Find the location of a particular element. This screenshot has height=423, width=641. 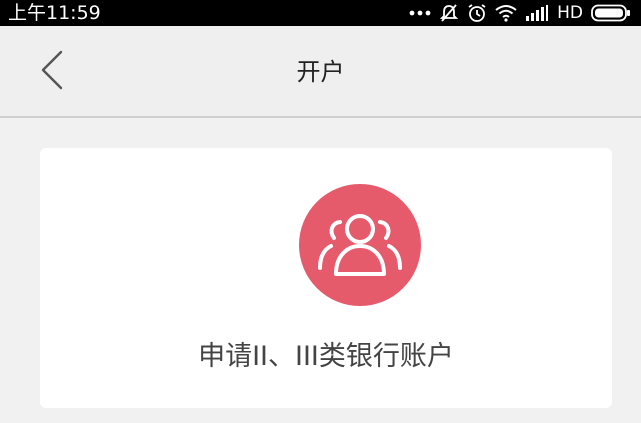

battery-icon is located at coordinates (611, 13).